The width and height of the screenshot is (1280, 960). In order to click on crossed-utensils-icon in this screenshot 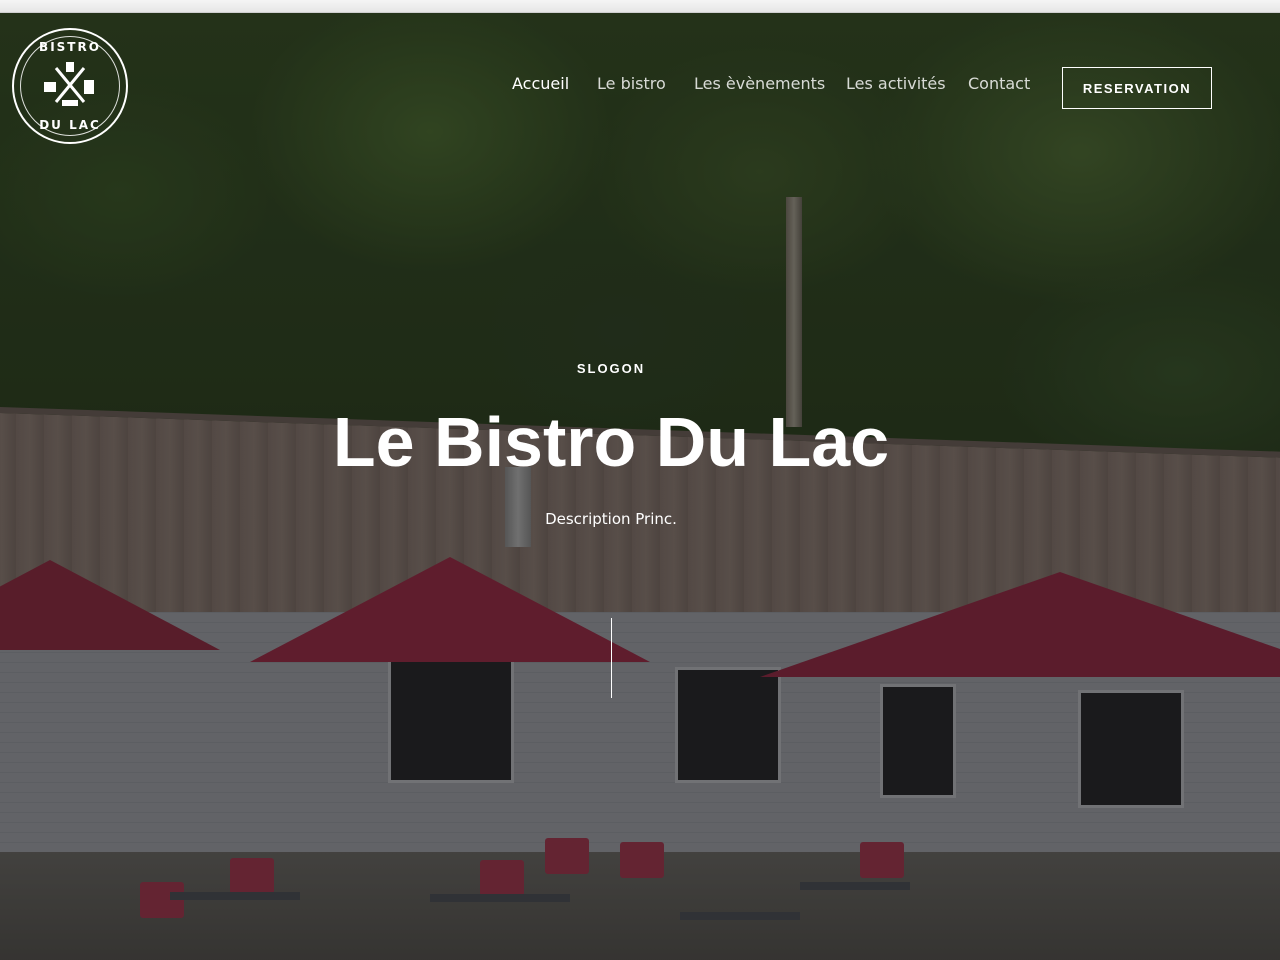, I will do `click(69, 84)`.